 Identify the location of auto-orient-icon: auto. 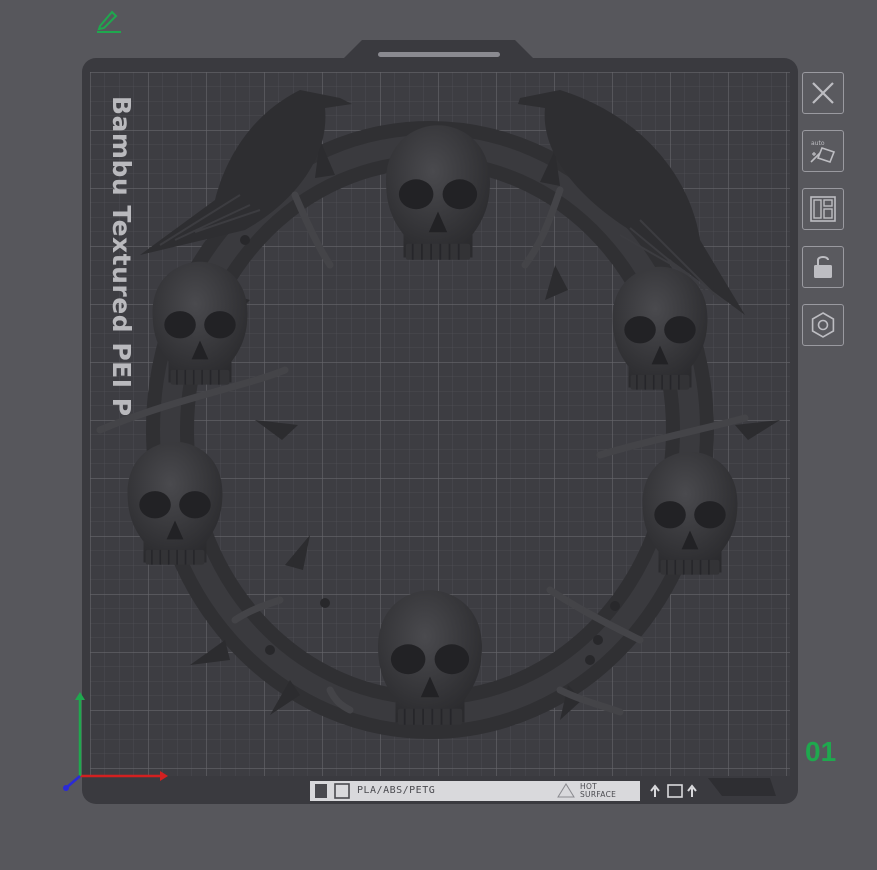
(823, 151).